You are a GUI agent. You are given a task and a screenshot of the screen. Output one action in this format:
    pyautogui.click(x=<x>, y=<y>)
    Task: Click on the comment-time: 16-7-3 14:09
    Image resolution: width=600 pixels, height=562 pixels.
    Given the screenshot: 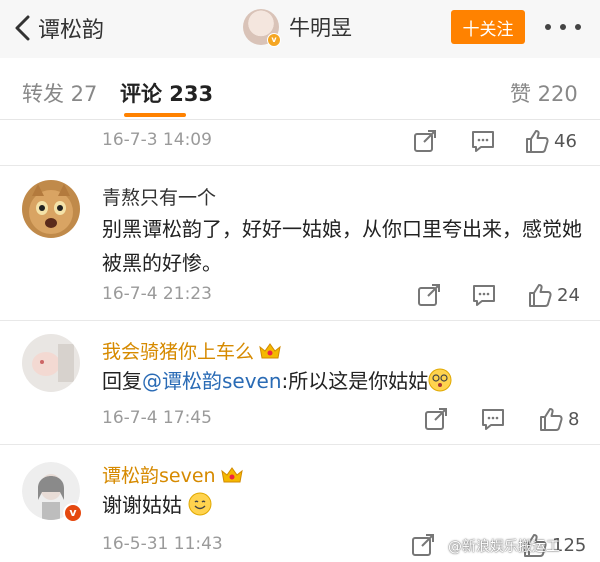 What is the action you would take?
    pyautogui.click(x=157, y=140)
    